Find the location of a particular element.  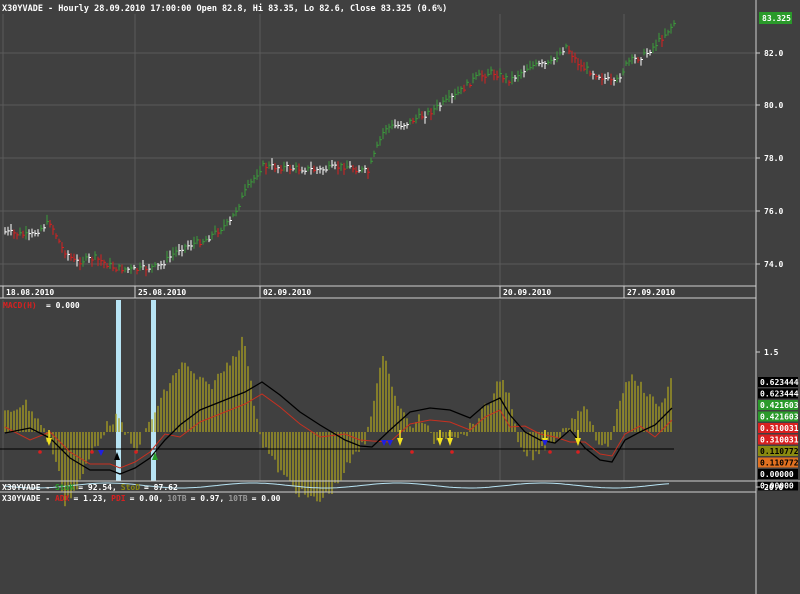

stoch-d-value: = 87.62 is located at coordinates (161, 487).